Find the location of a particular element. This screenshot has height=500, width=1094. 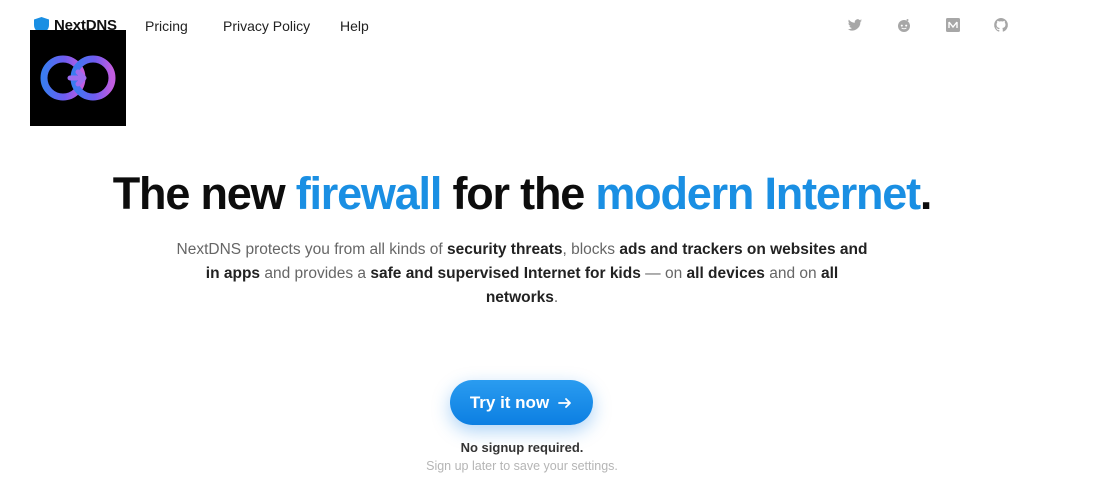

lead-text: . is located at coordinates (556, 297).